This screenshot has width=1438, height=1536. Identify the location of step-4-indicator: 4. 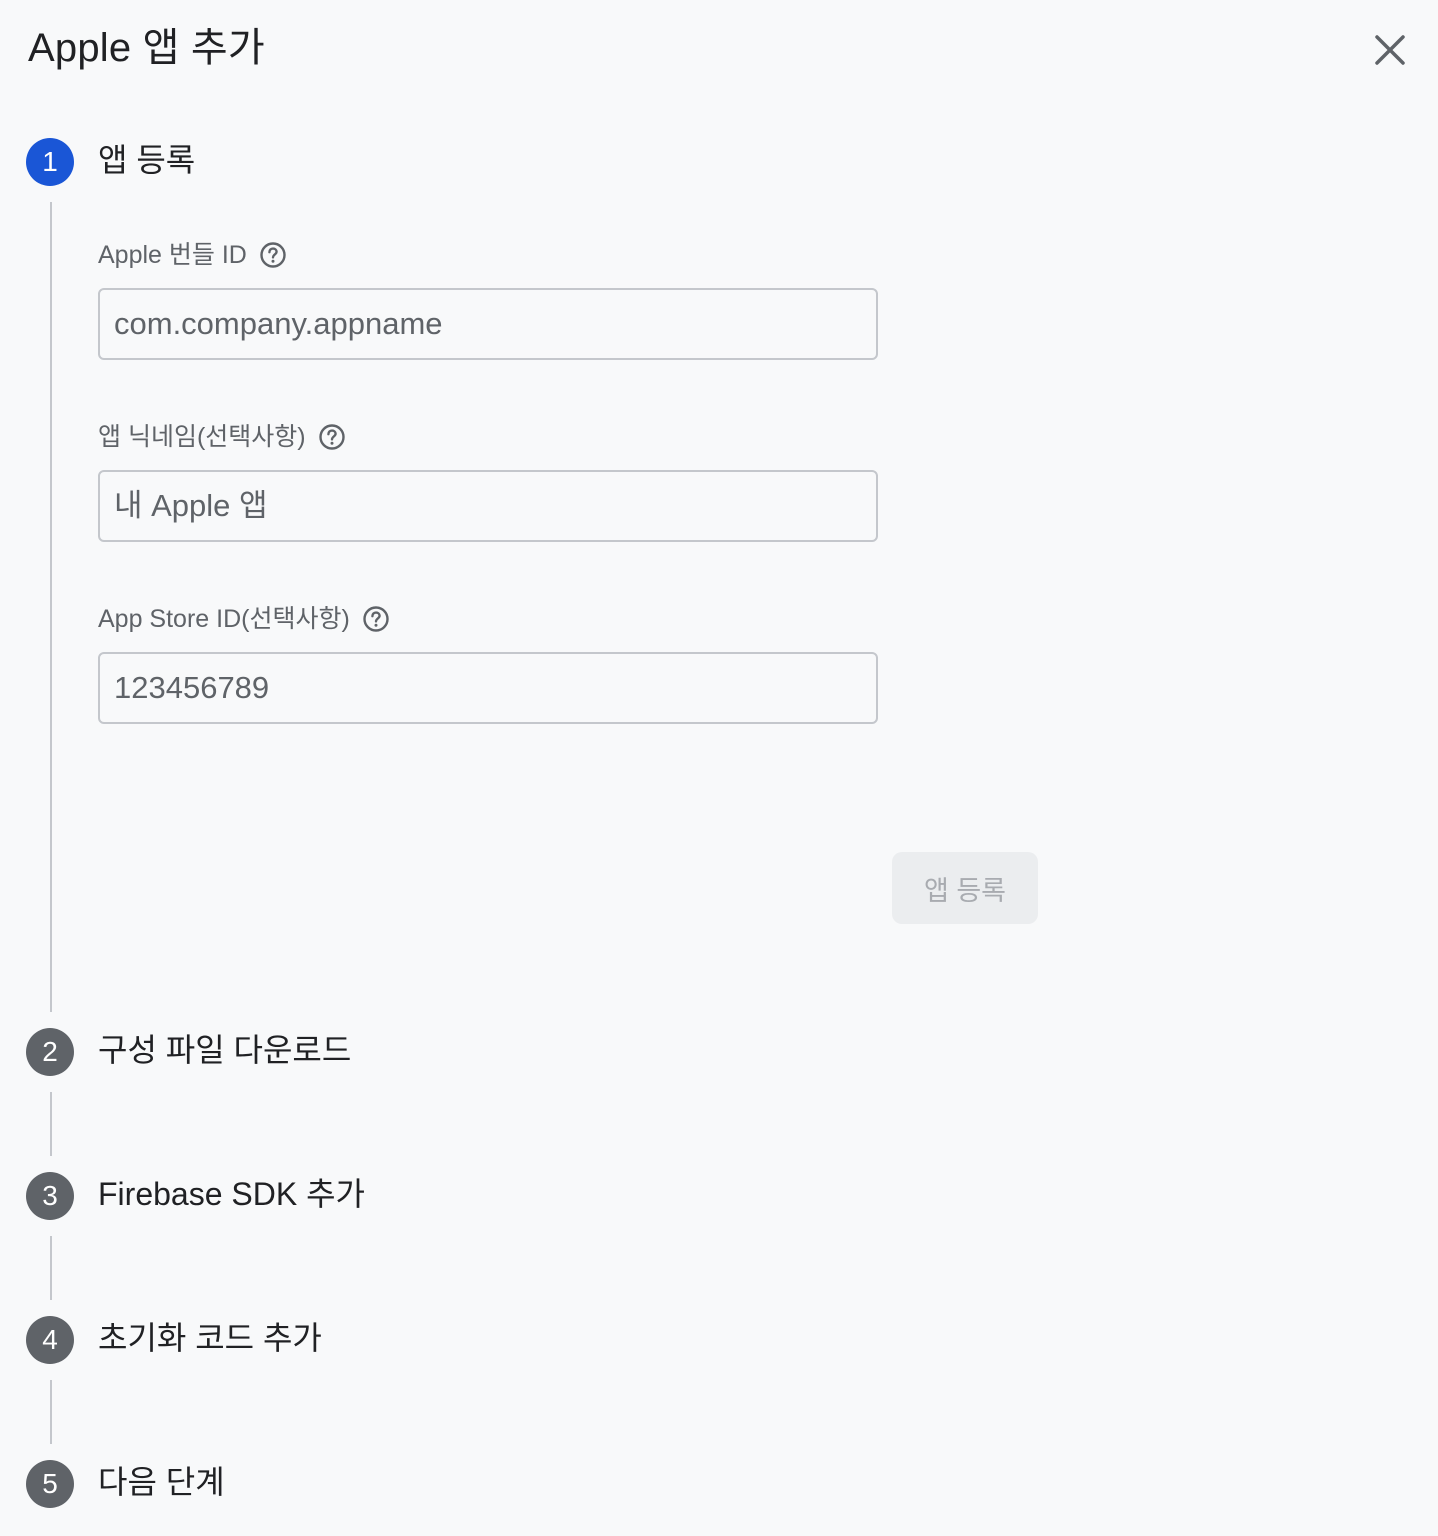
(50, 1340).